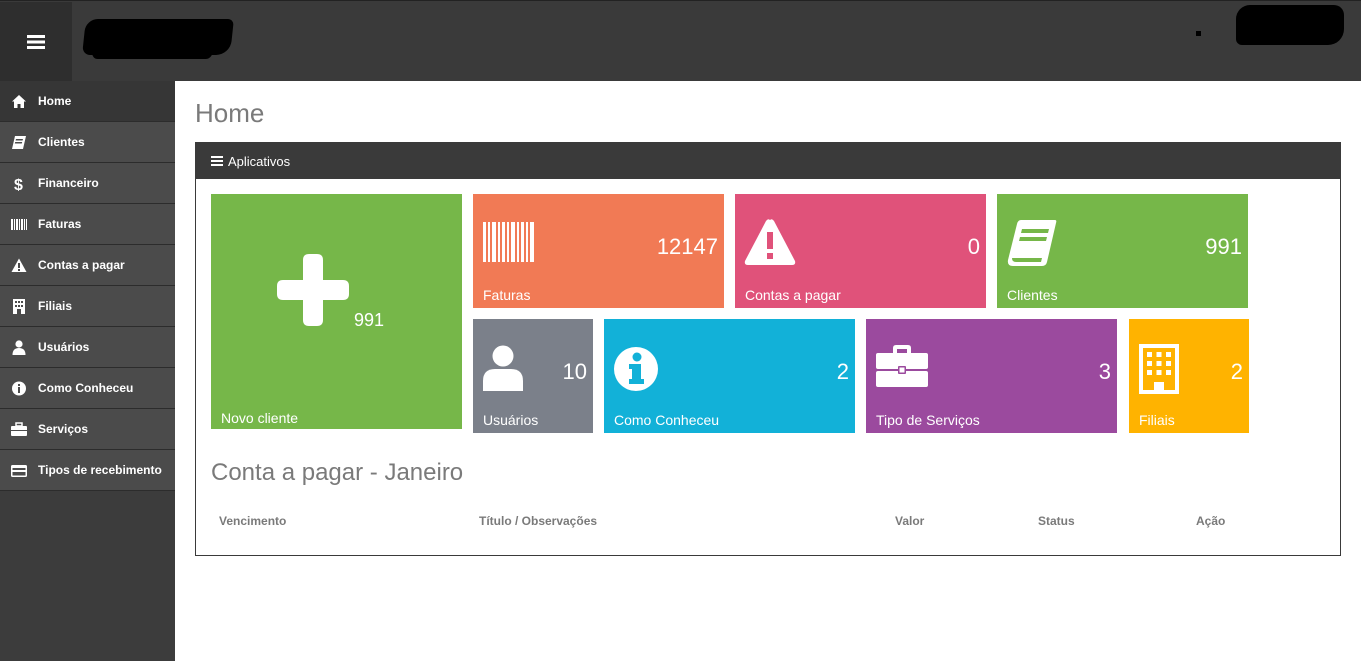 This screenshot has height=661, width=1361. I want to click on home-icon, so click(19, 101).